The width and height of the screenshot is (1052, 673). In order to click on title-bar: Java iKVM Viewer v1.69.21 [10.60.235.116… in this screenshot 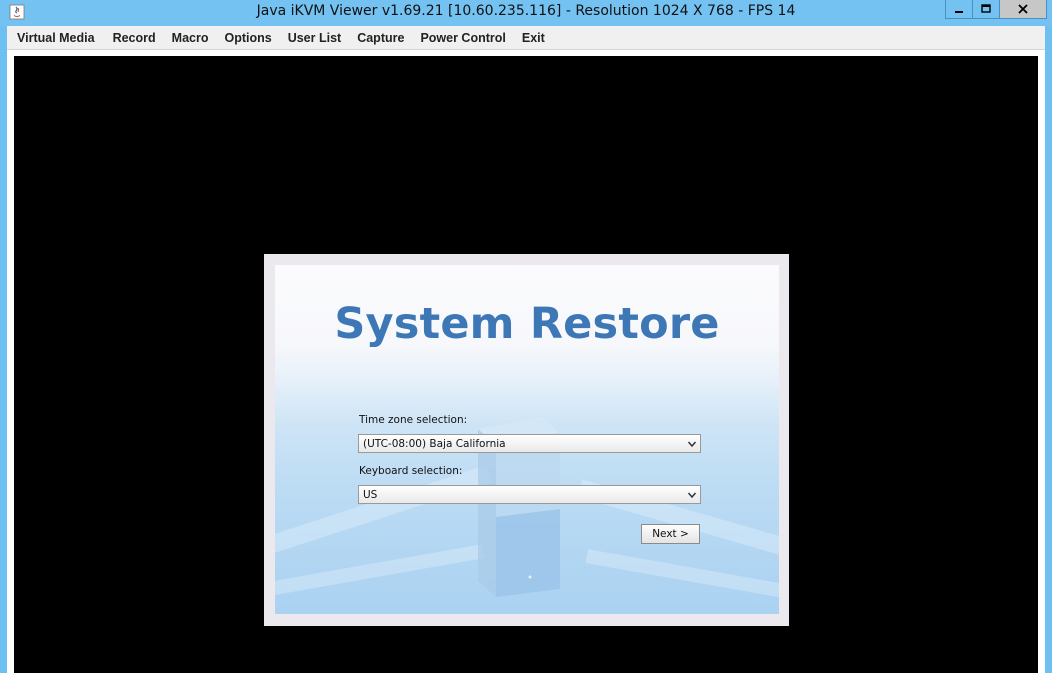, I will do `click(526, 13)`.